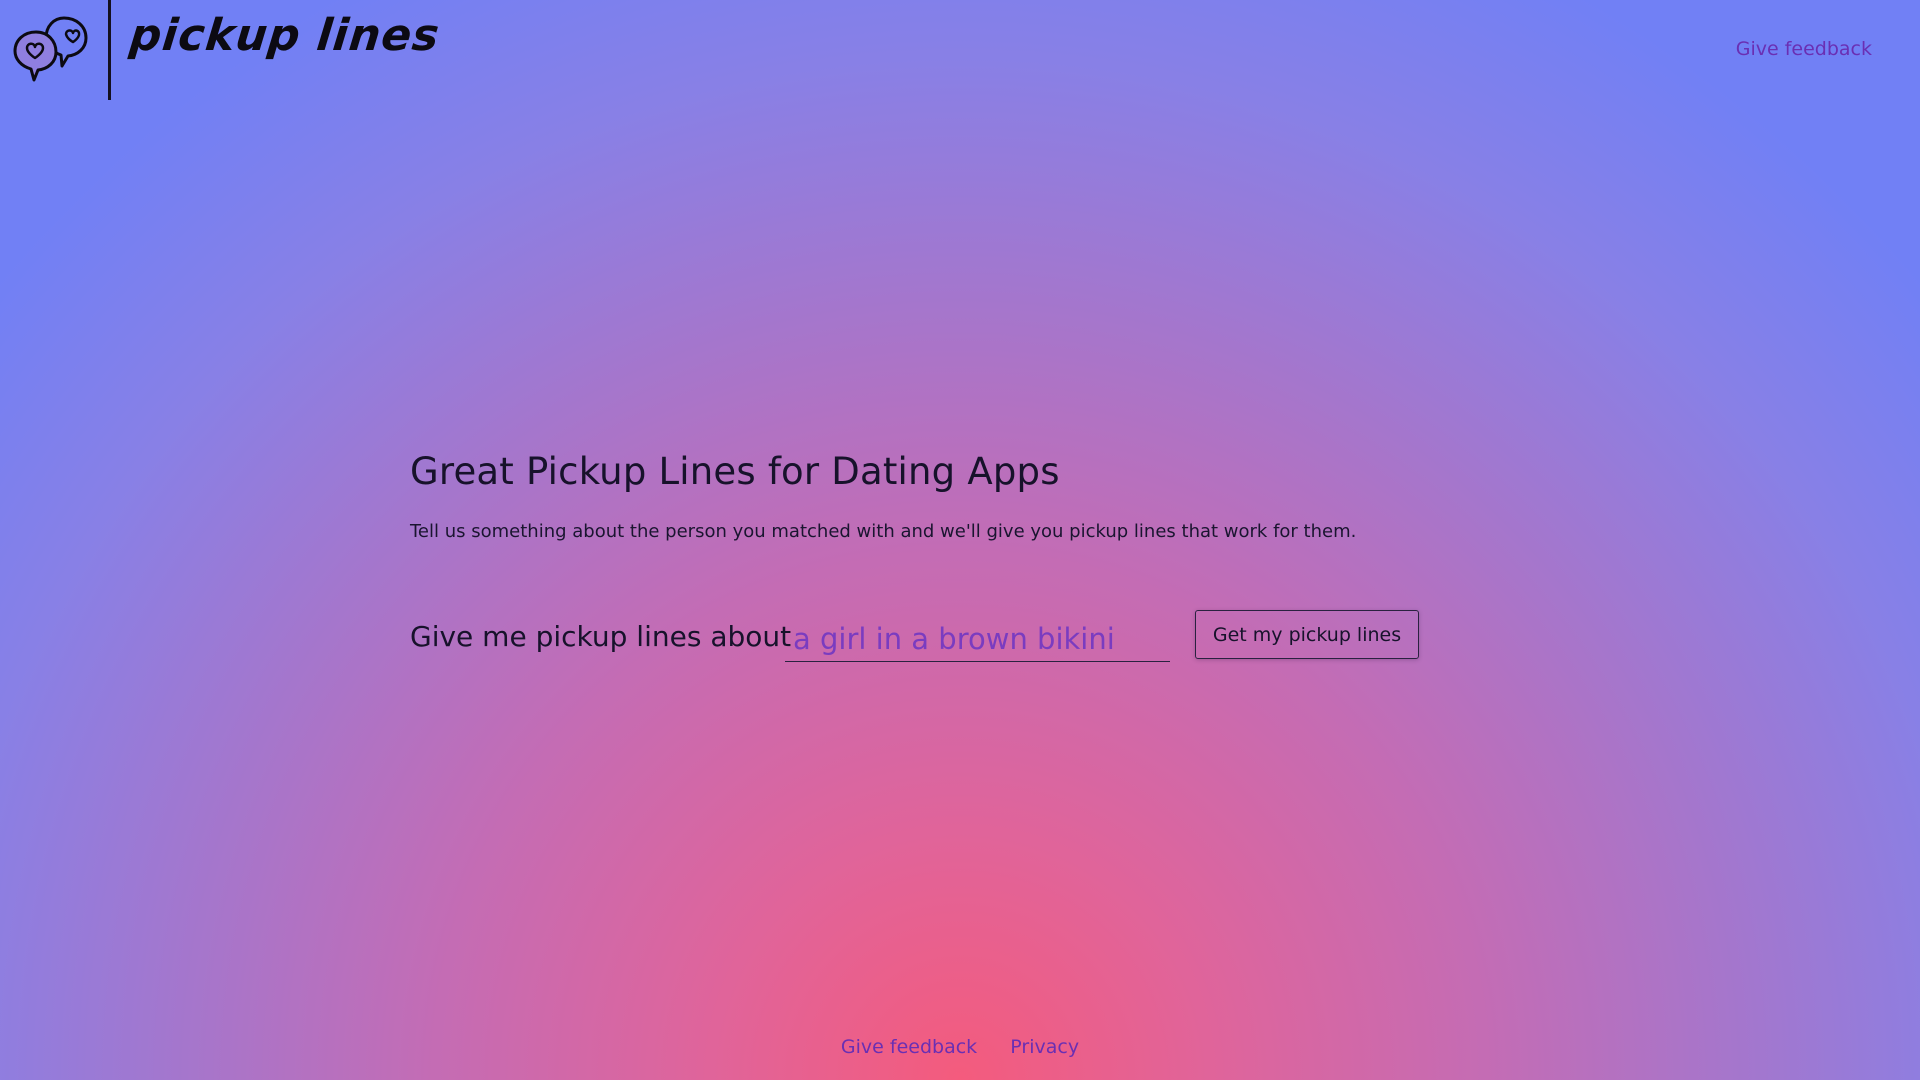 This screenshot has height=1080, width=1920. I want to click on logo-divider, so click(109, 50).